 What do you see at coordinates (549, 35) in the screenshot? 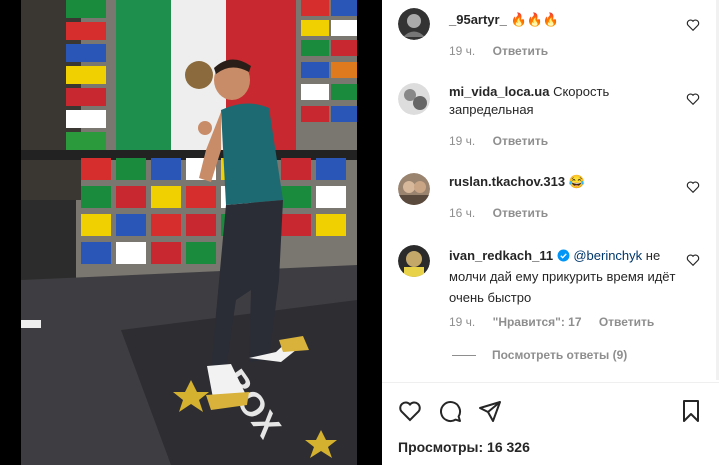
I see `comment-item: _95artyr_ 🔥🔥🔥 19 ч. Ответить` at bounding box center [549, 35].